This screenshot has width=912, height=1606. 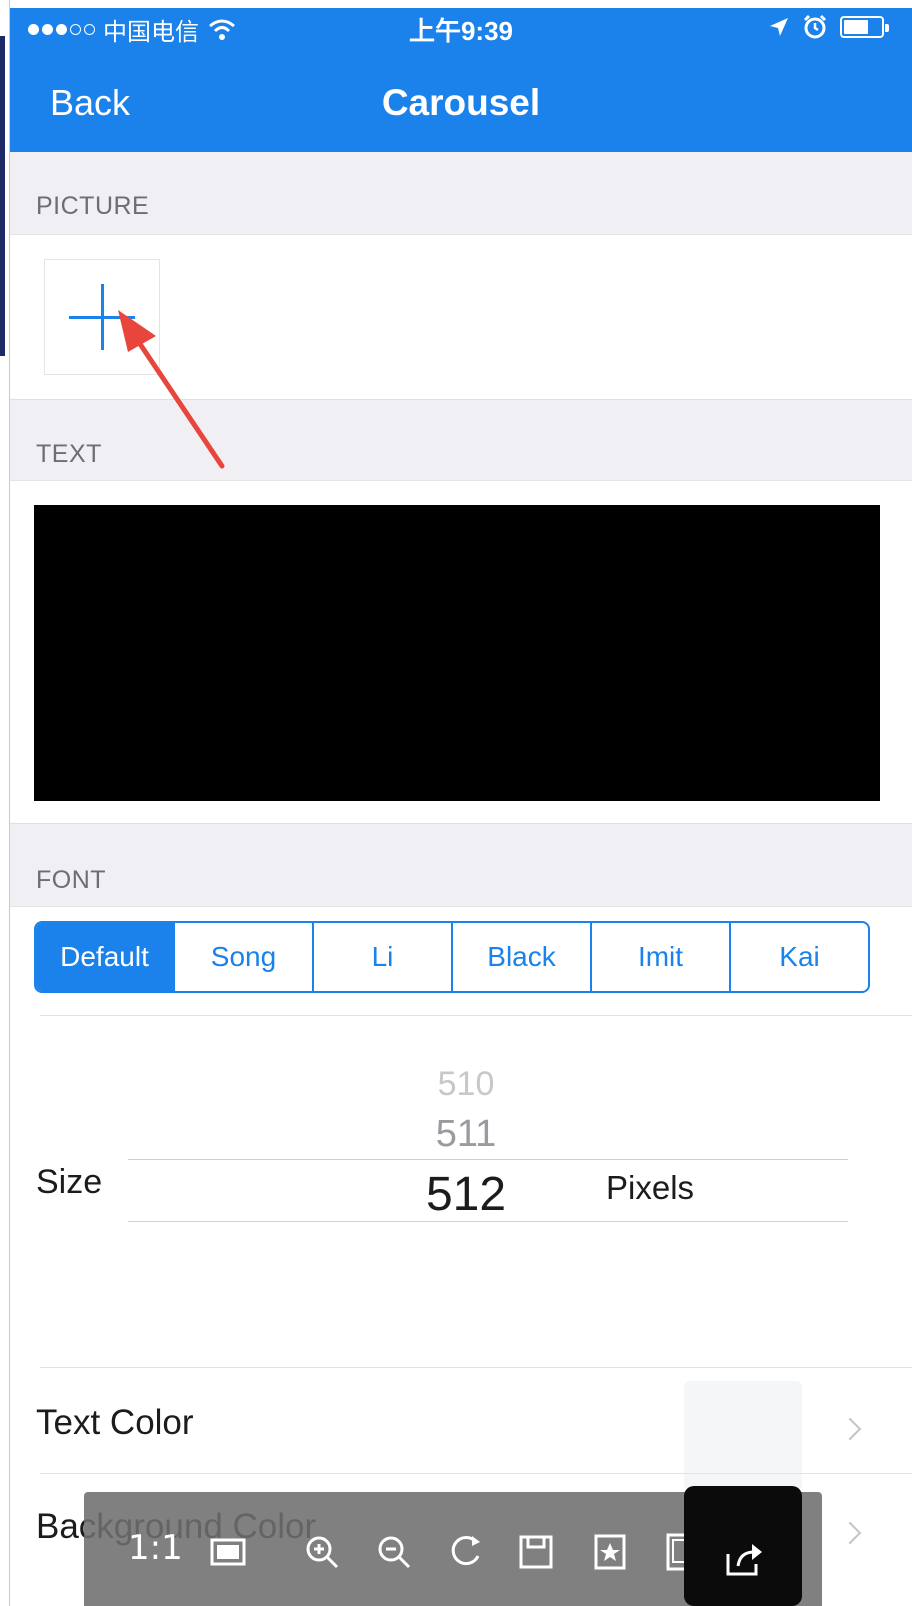 I want to click on actual-size-button: 1:1, so click(x=155, y=1548).